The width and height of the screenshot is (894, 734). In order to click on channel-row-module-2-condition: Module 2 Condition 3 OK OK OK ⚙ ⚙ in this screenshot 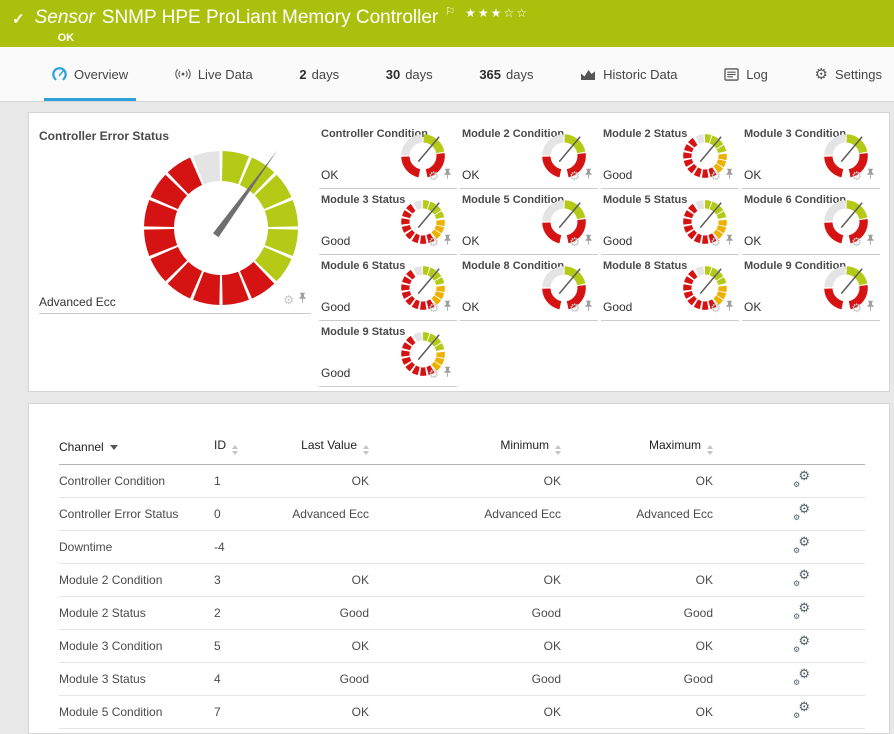, I will do `click(462, 580)`.